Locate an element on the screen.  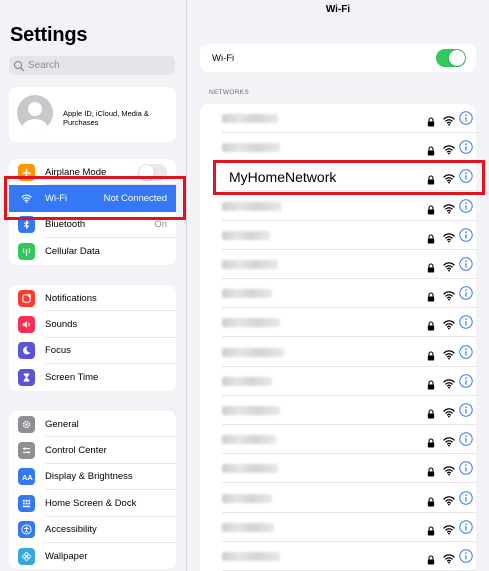
gear-icon is located at coordinates (26, 424).